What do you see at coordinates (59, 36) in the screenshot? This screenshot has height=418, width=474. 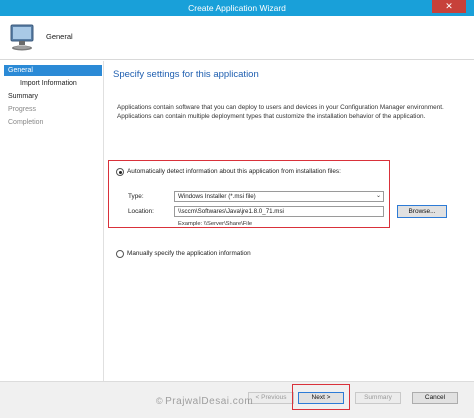 I see `header-title: General` at bounding box center [59, 36].